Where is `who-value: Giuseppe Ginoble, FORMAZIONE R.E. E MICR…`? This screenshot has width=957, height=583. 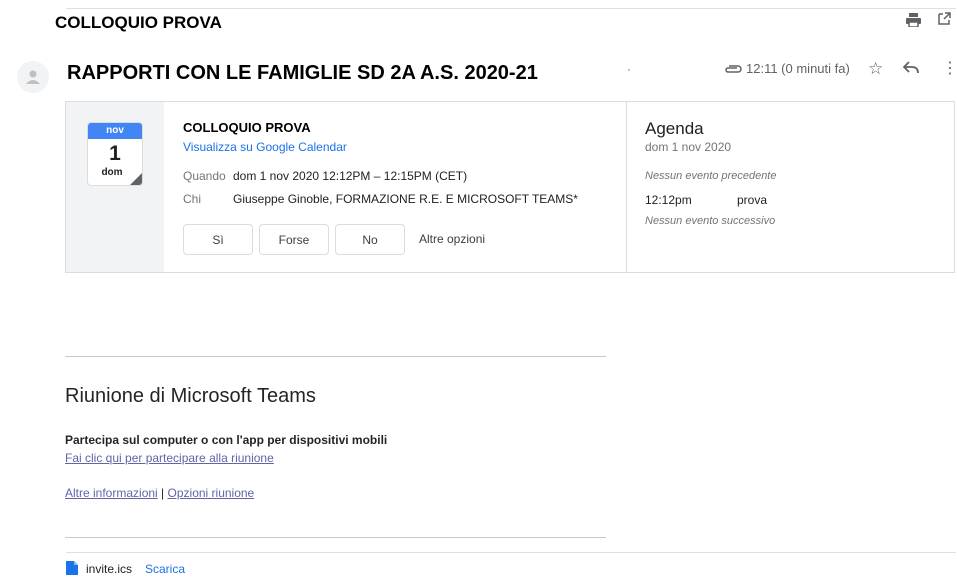
who-value: Giuseppe Ginoble, FORMAZIONE R.E. E MICR… is located at coordinates (405, 199).